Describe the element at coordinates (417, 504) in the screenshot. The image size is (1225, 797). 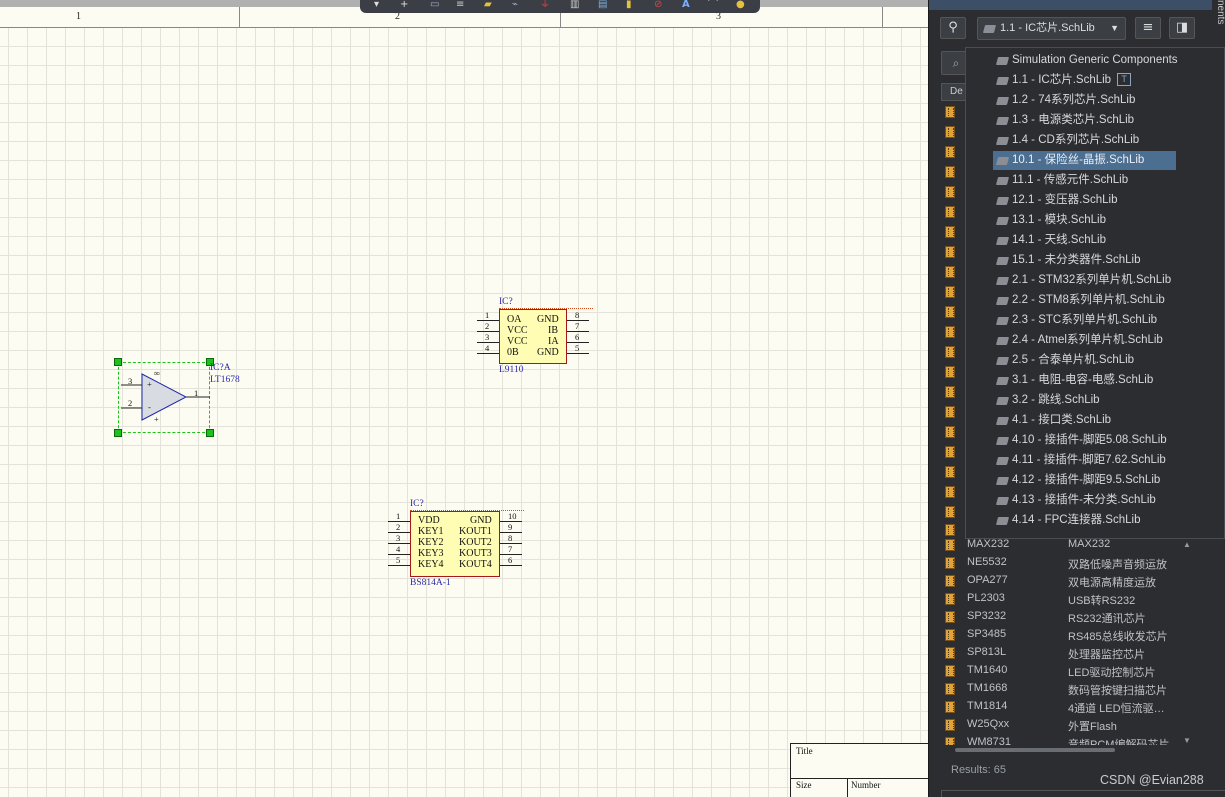
I see `bs814-designator: IC?` at that location.